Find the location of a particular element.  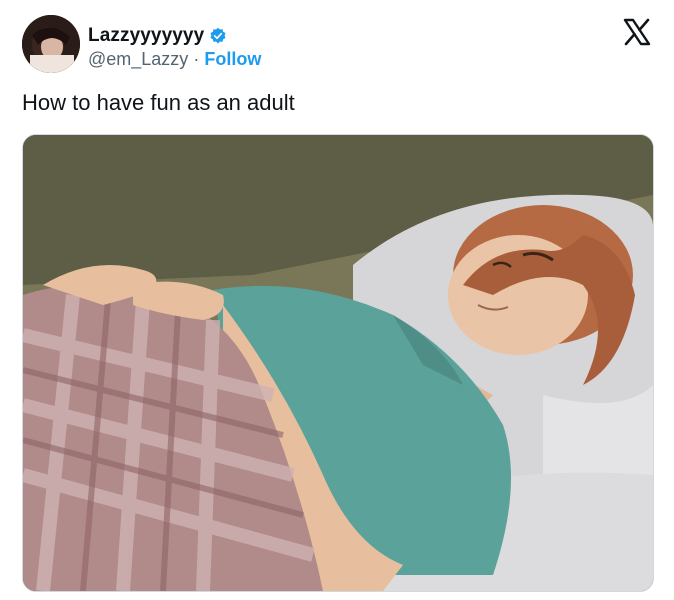

follow-button: Follow is located at coordinates (232, 59).